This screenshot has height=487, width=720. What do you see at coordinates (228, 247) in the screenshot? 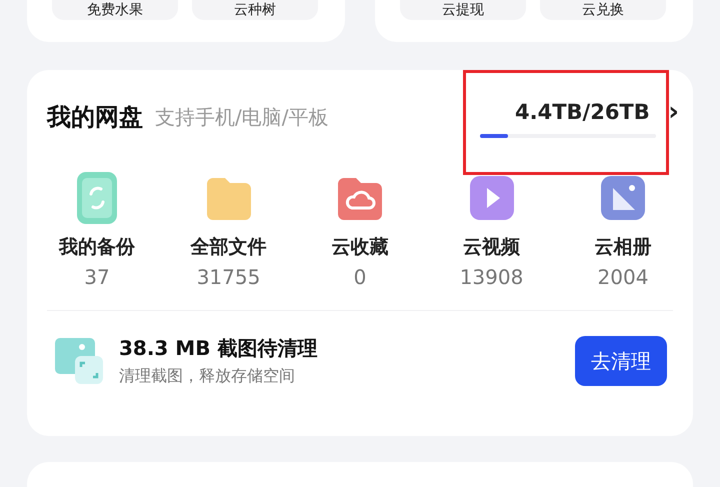
I see `category-label: 全部文件` at bounding box center [228, 247].